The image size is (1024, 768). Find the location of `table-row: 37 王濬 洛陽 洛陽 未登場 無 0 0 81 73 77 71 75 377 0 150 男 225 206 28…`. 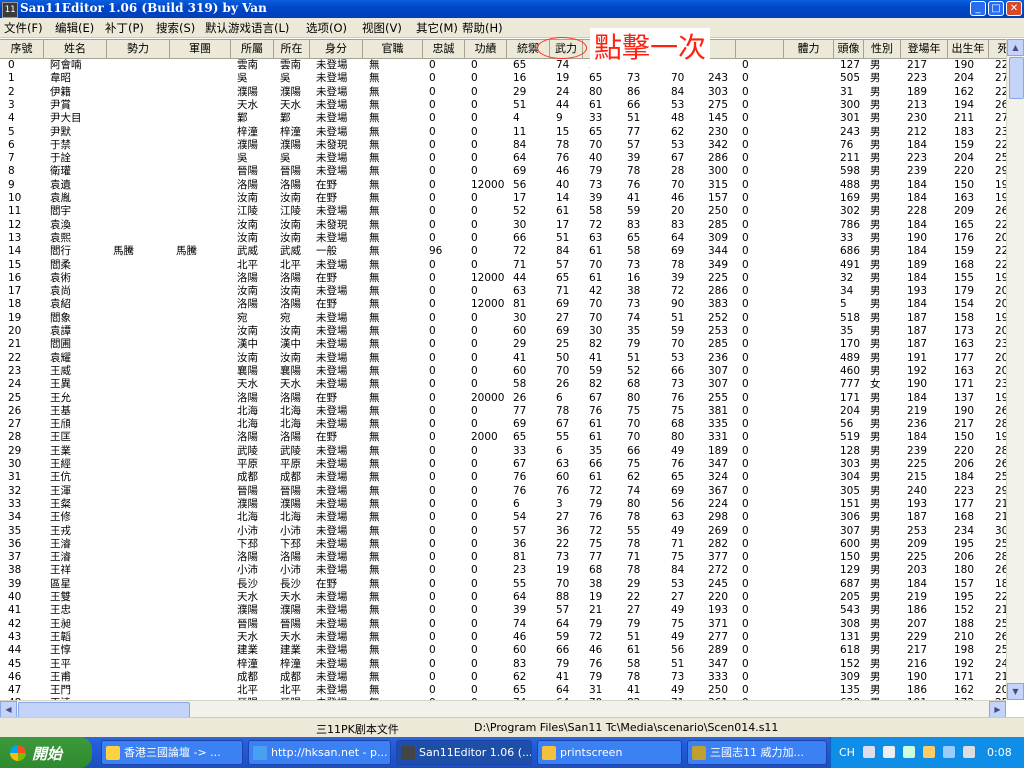

table-row: 37 王濬 洛陽 洛陽 未登場 無 0 0 81 73 77 71 75 377 0 150 男 225 206 28… is located at coordinates (503, 557).